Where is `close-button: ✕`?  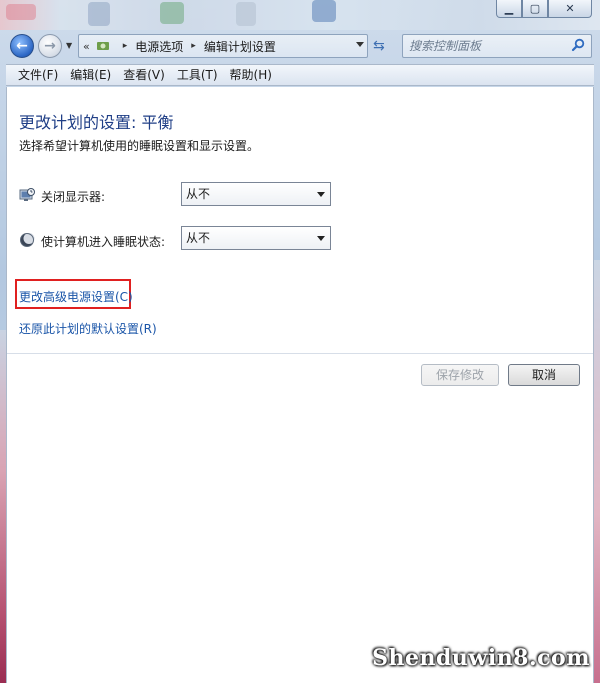 close-button: ✕ is located at coordinates (570, 9).